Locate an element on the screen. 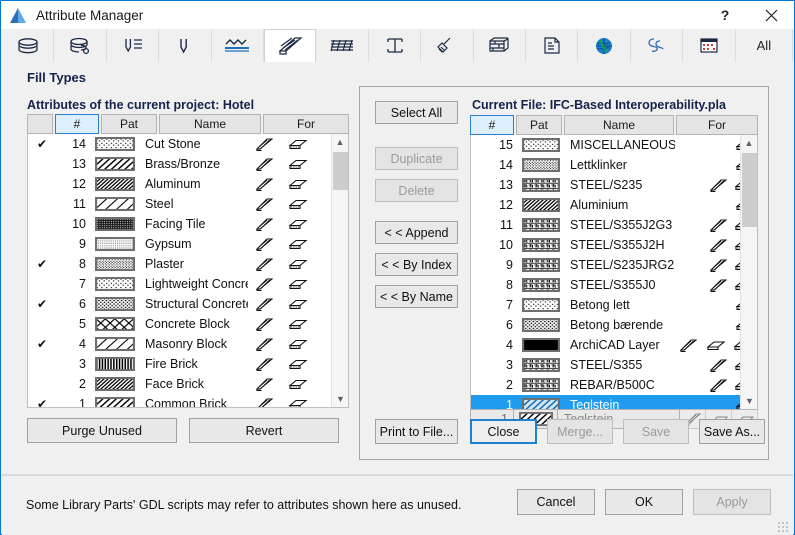  resize-grip-icon is located at coordinates (783, 527).